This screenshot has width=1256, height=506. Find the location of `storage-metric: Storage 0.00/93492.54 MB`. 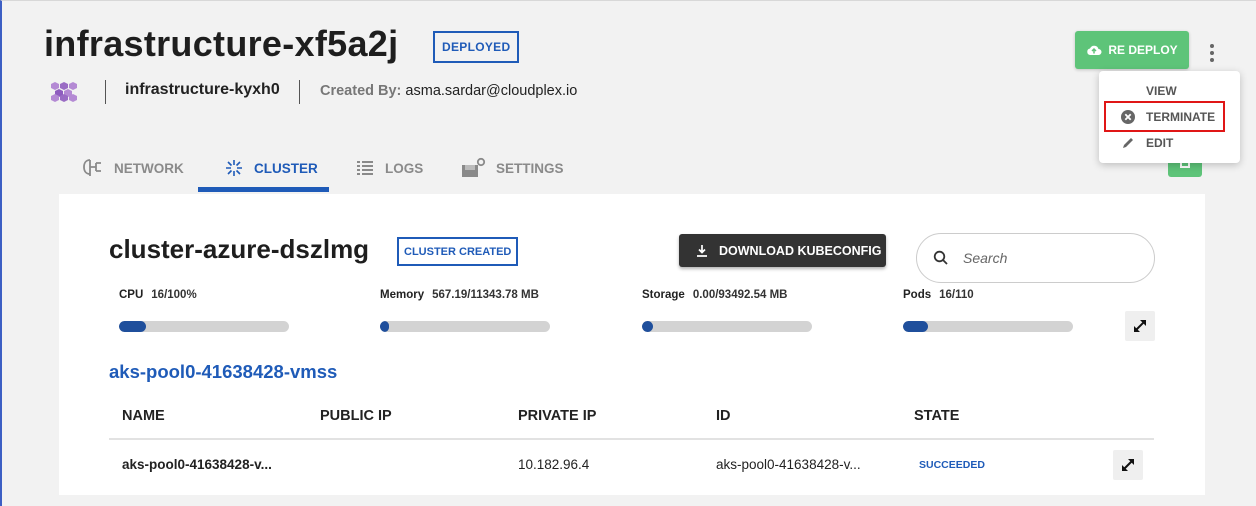

storage-metric: Storage 0.00/93492.54 MB is located at coordinates (714, 295).